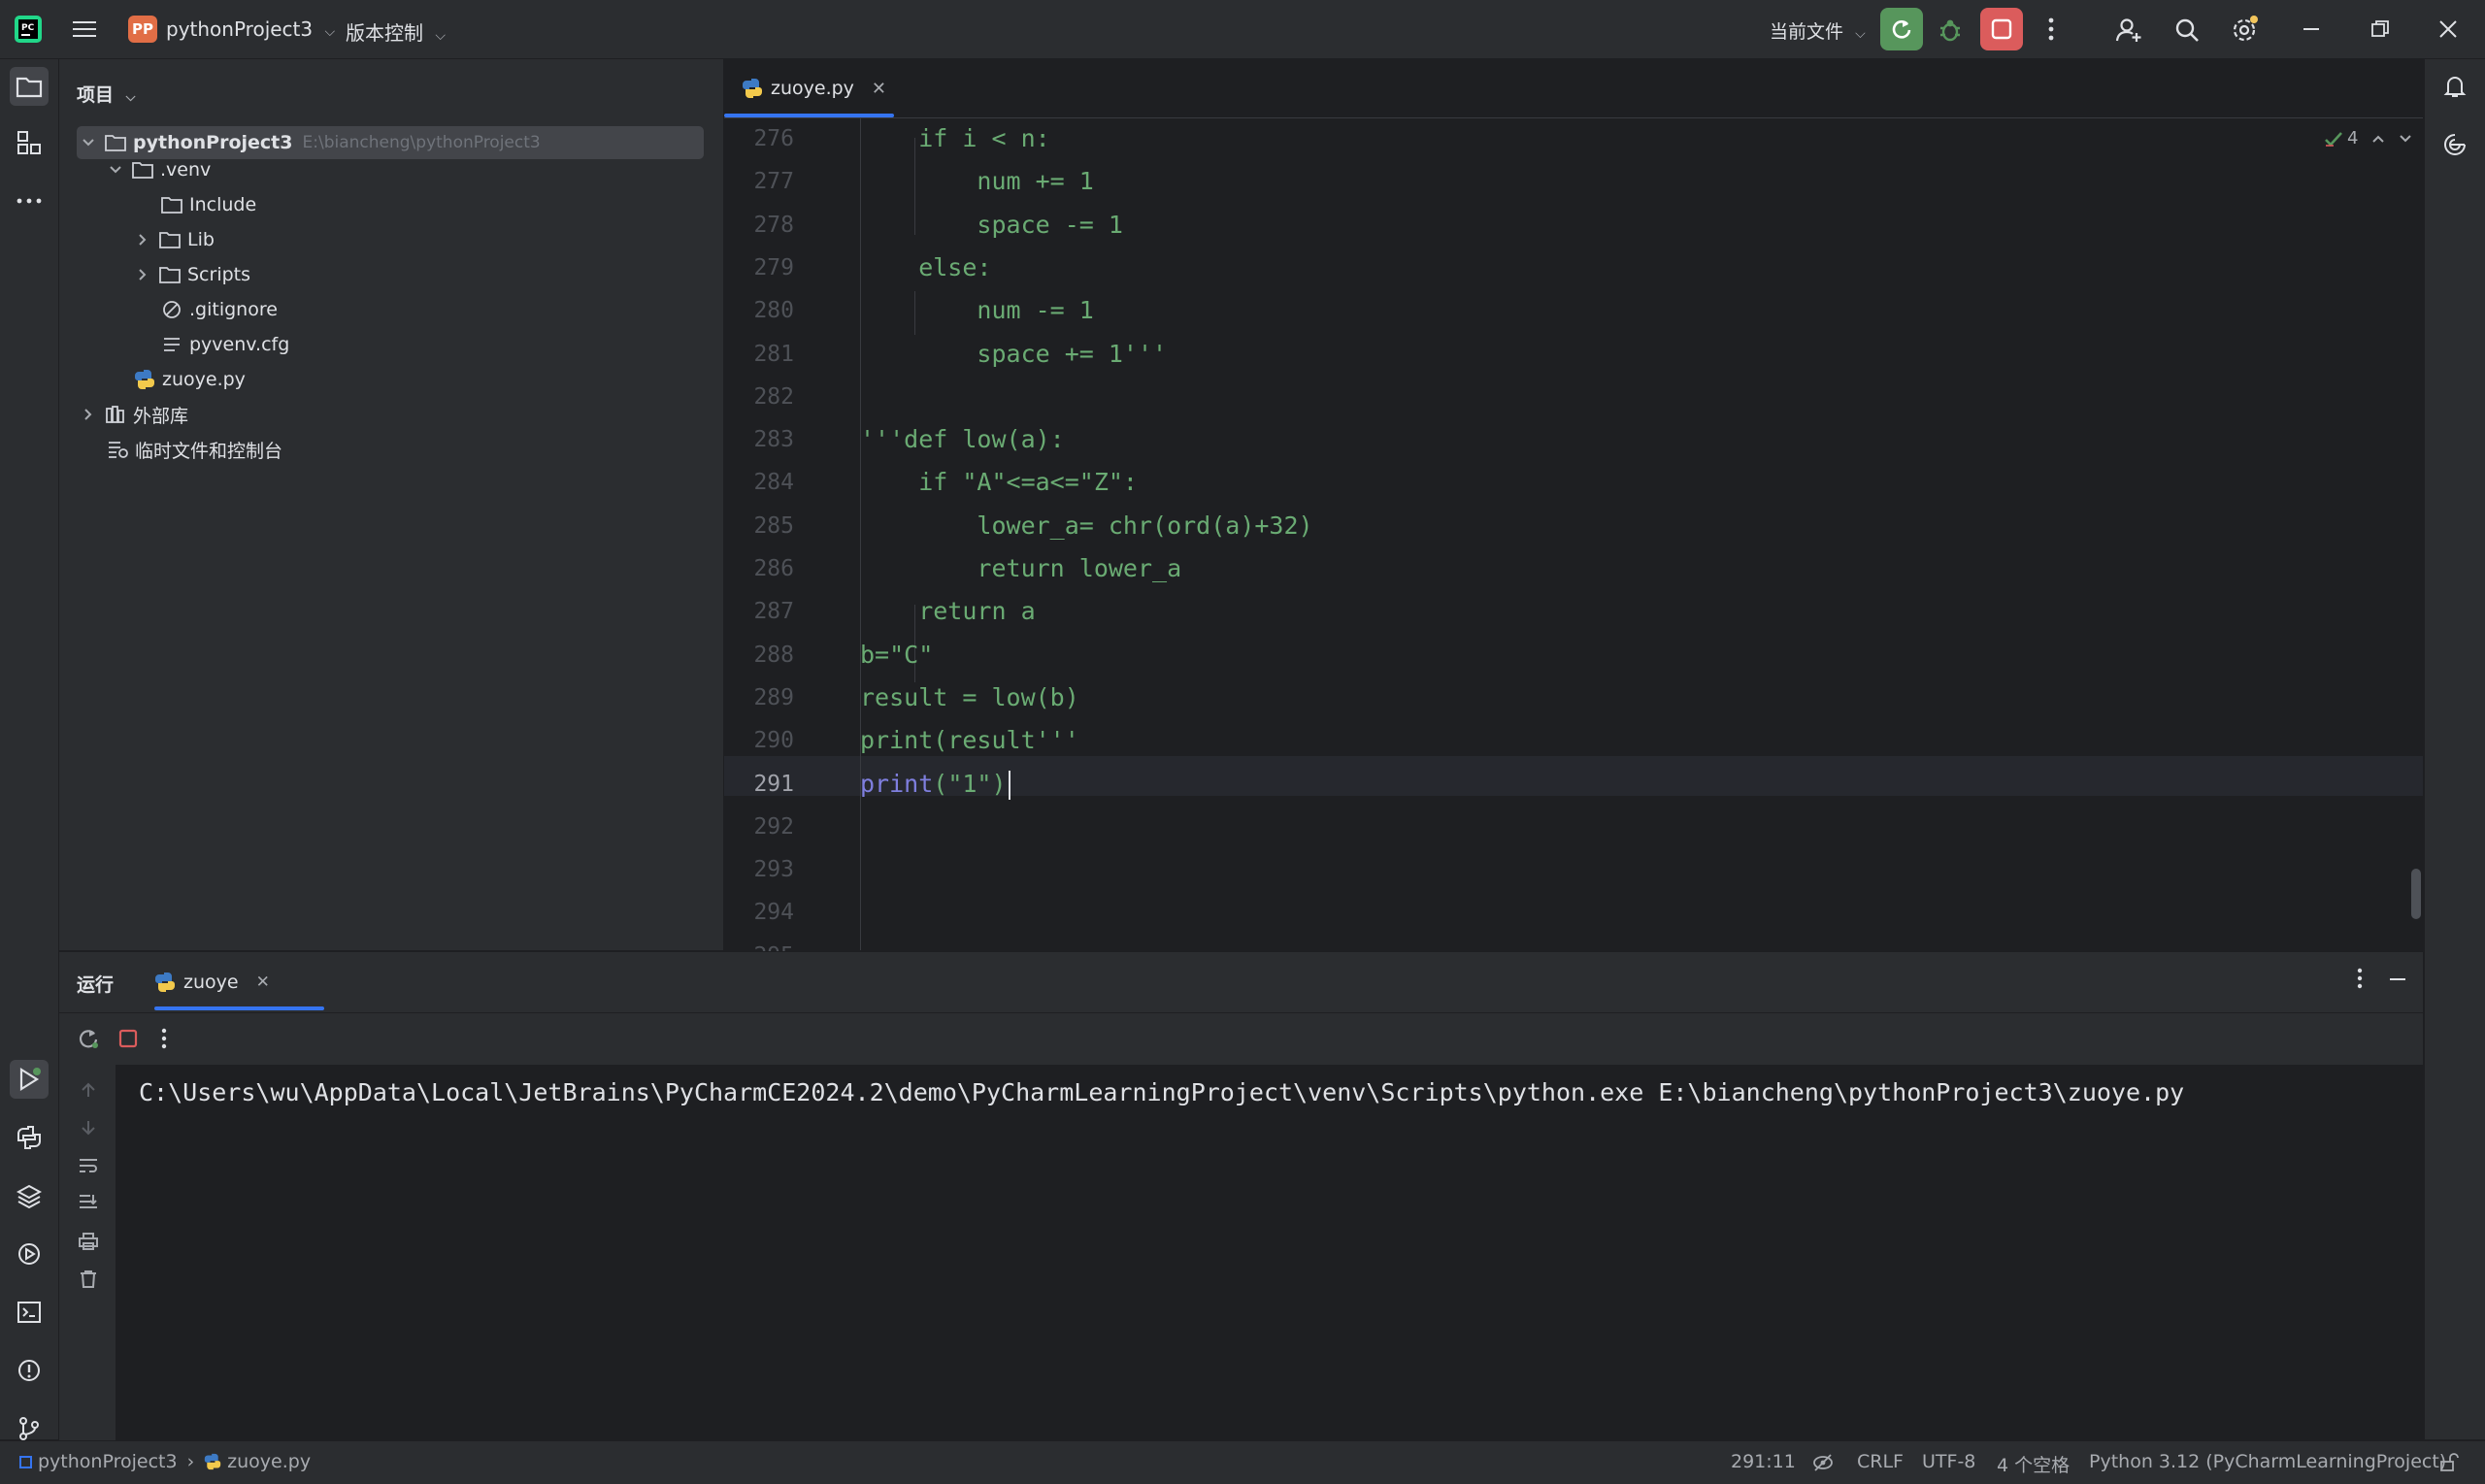  What do you see at coordinates (30, 142) in the screenshot?
I see `structure-tool-button` at bounding box center [30, 142].